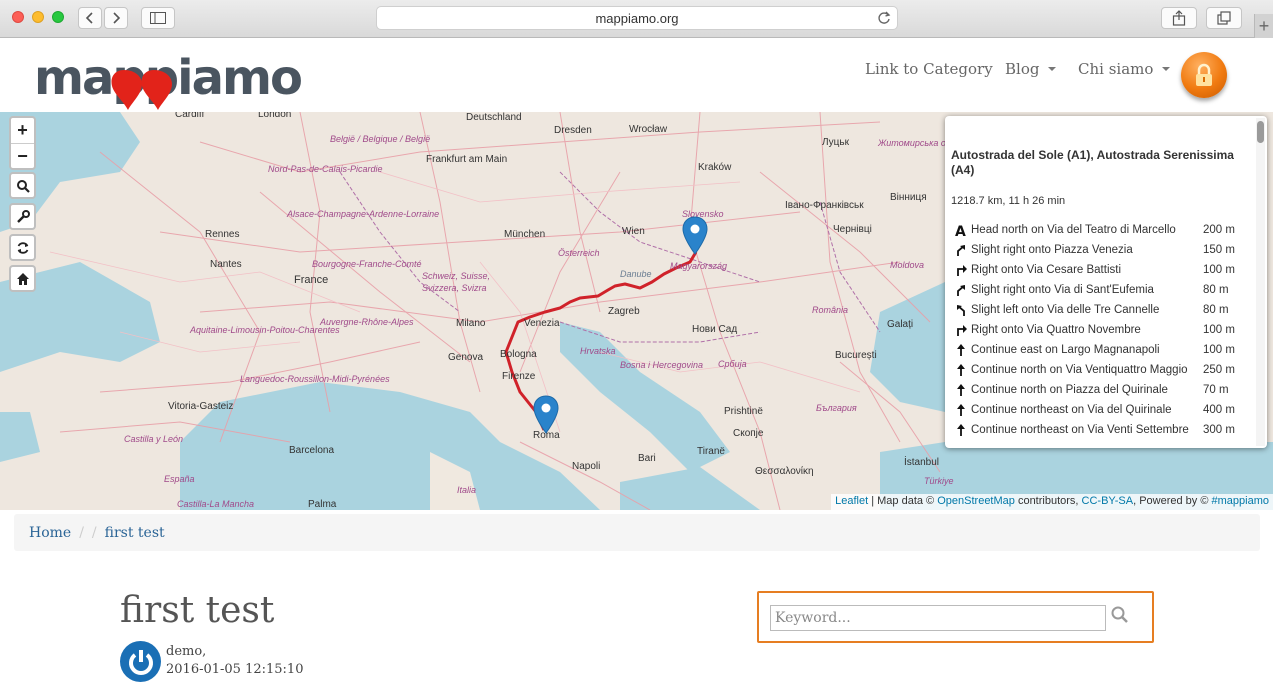  I want to click on minimize-window-button, so click(38, 17).